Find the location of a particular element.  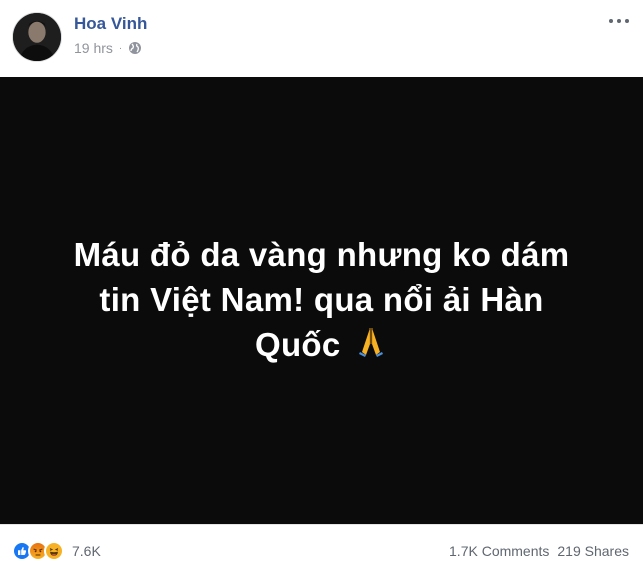

haha-icon is located at coordinates (54, 551).